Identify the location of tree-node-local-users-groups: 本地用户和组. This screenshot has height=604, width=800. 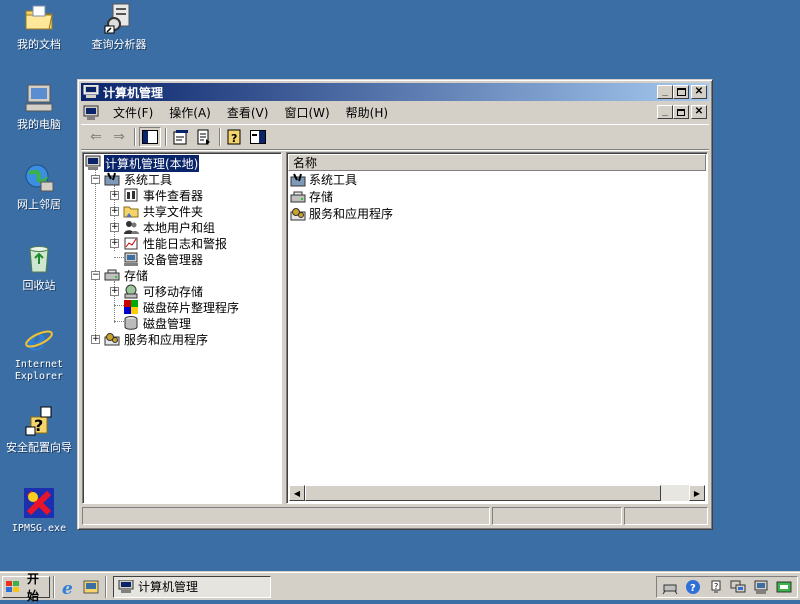
(169, 227).